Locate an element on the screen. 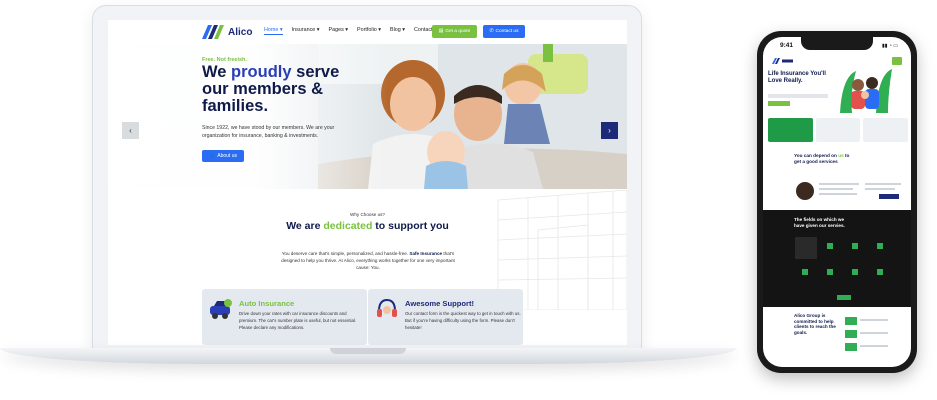 The height and width of the screenshot is (400, 937). phone-icon: ✆ is located at coordinates (491, 31).